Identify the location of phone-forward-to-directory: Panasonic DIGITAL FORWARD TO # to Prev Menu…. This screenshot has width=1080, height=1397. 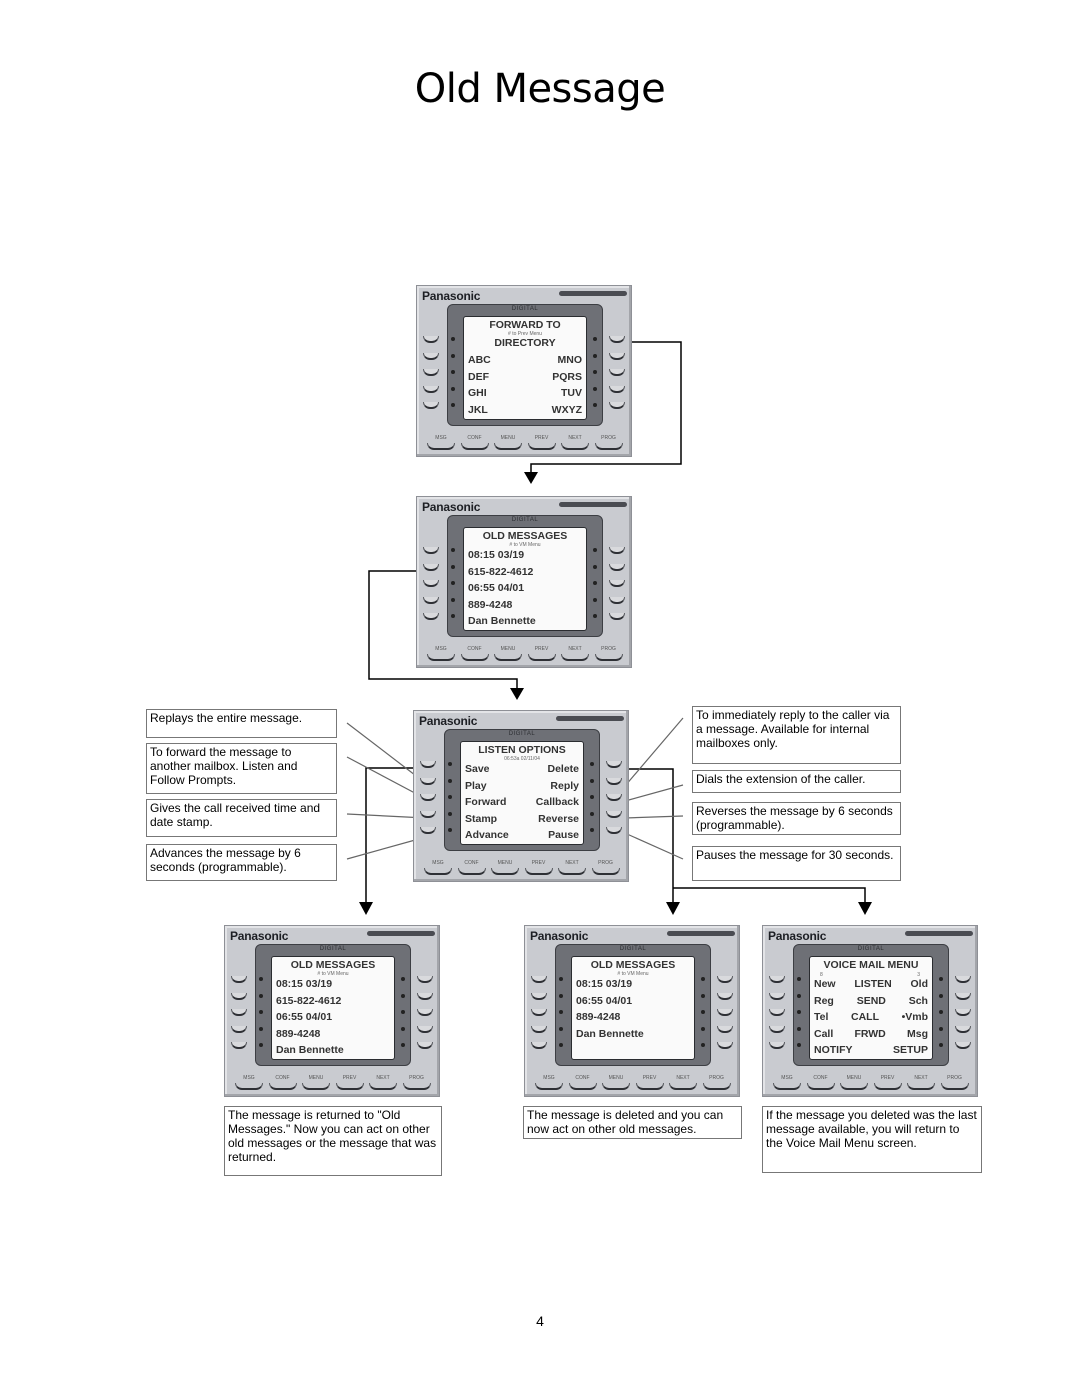
(524, 371).